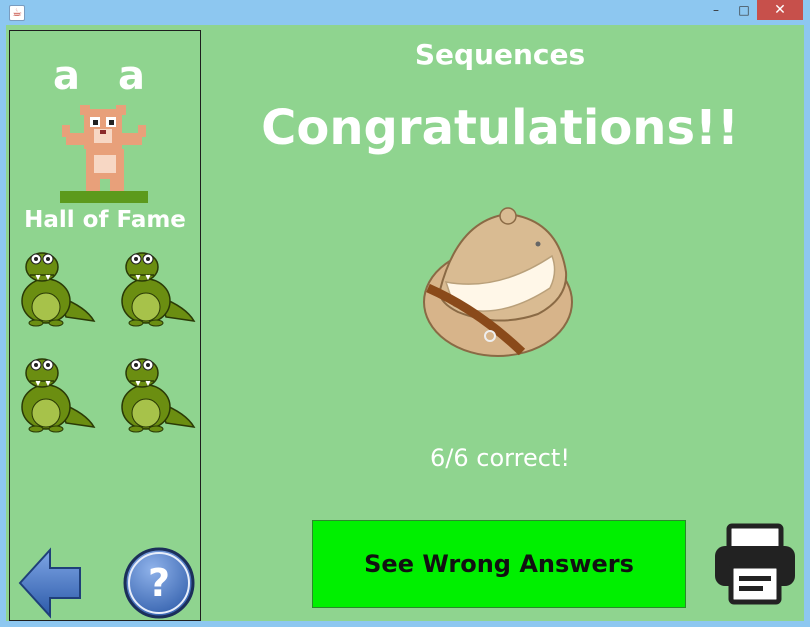 Image resolution: width=810 pixels, height=627 pixels. What do you see at coordinates (51, 583) in the screenshot?
I see `back-arrow-button` at bounding box center [51, 583].